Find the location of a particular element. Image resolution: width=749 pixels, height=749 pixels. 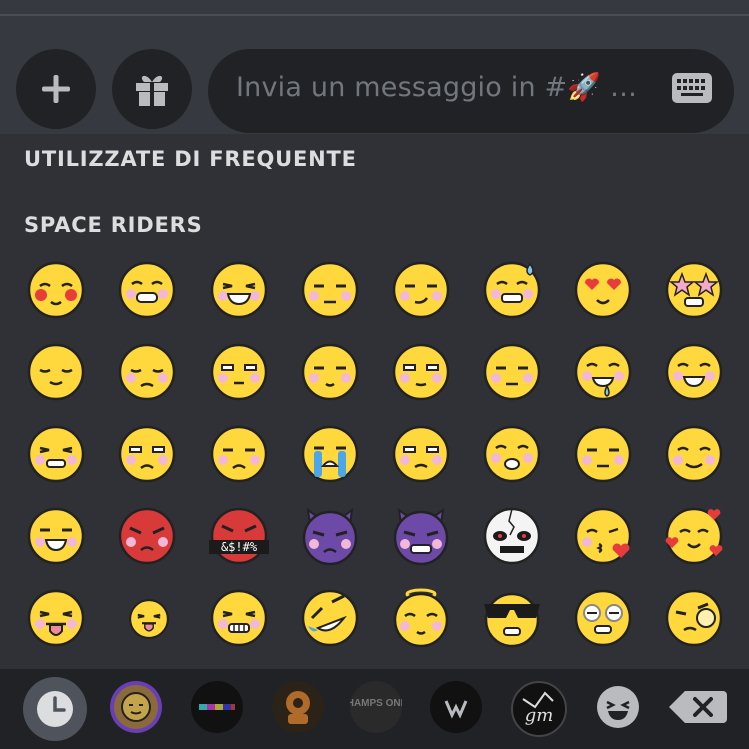

emoji-neutral is located at coordinates (239, 372).